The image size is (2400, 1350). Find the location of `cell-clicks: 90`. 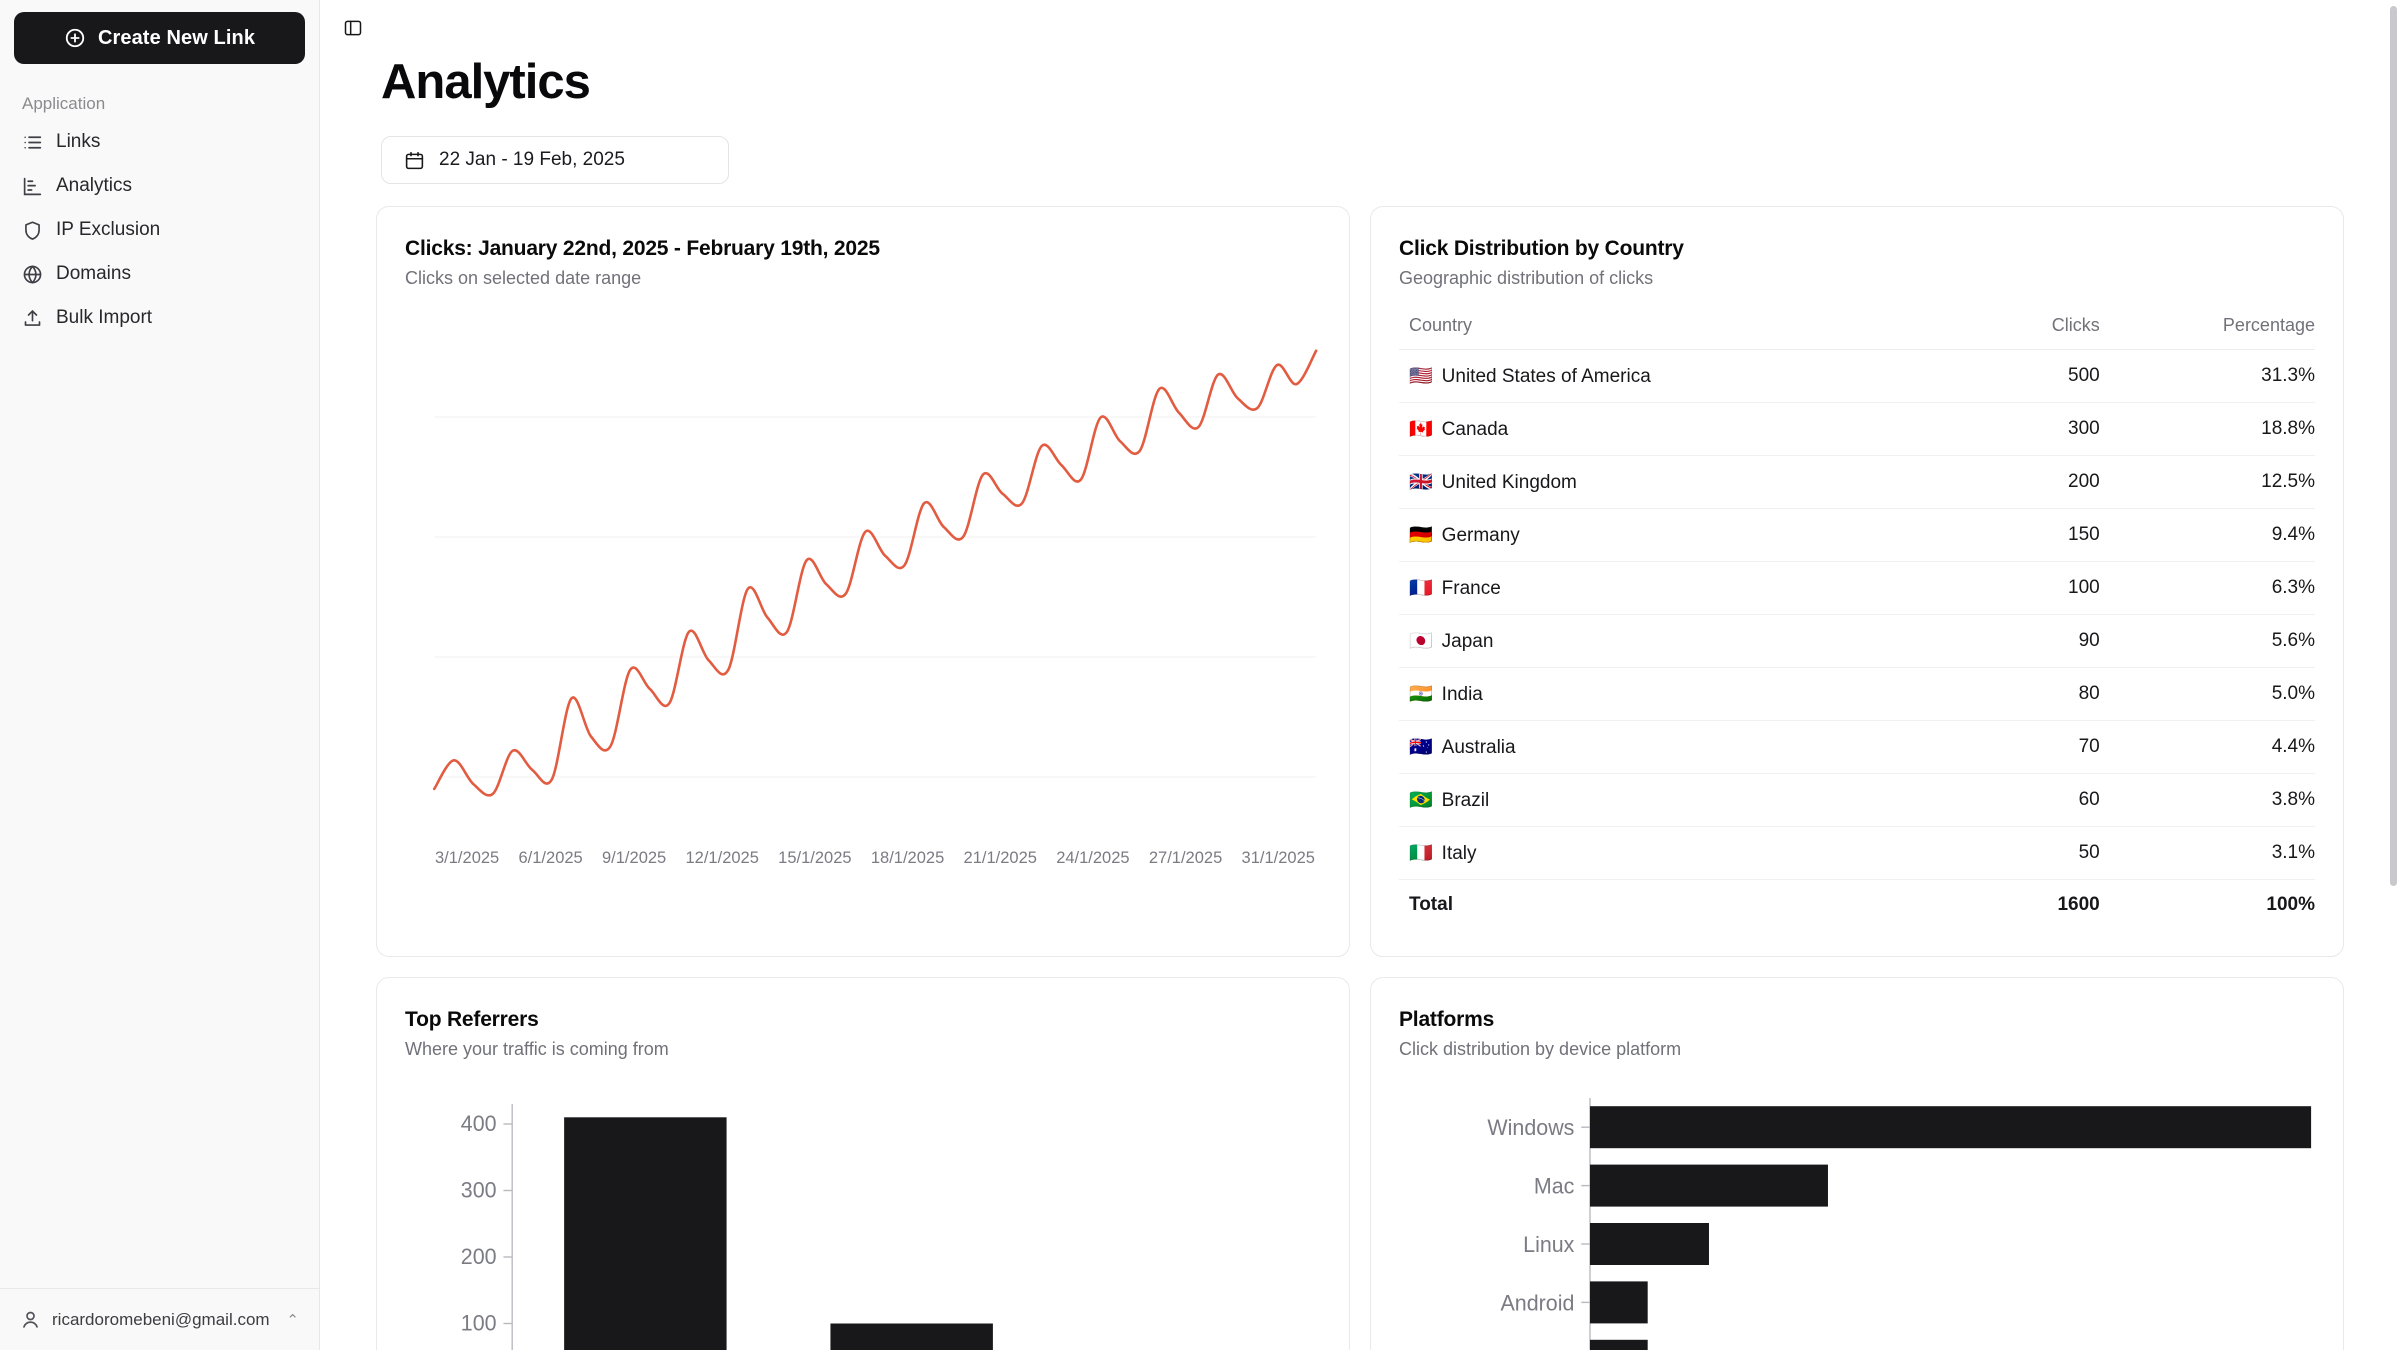

cell-clicks: 90 is located at coordinates (2043, 641).